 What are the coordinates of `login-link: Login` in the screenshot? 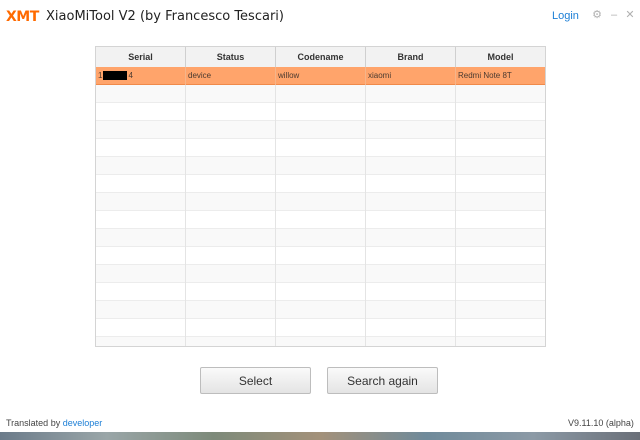 It's located at (565, 16).